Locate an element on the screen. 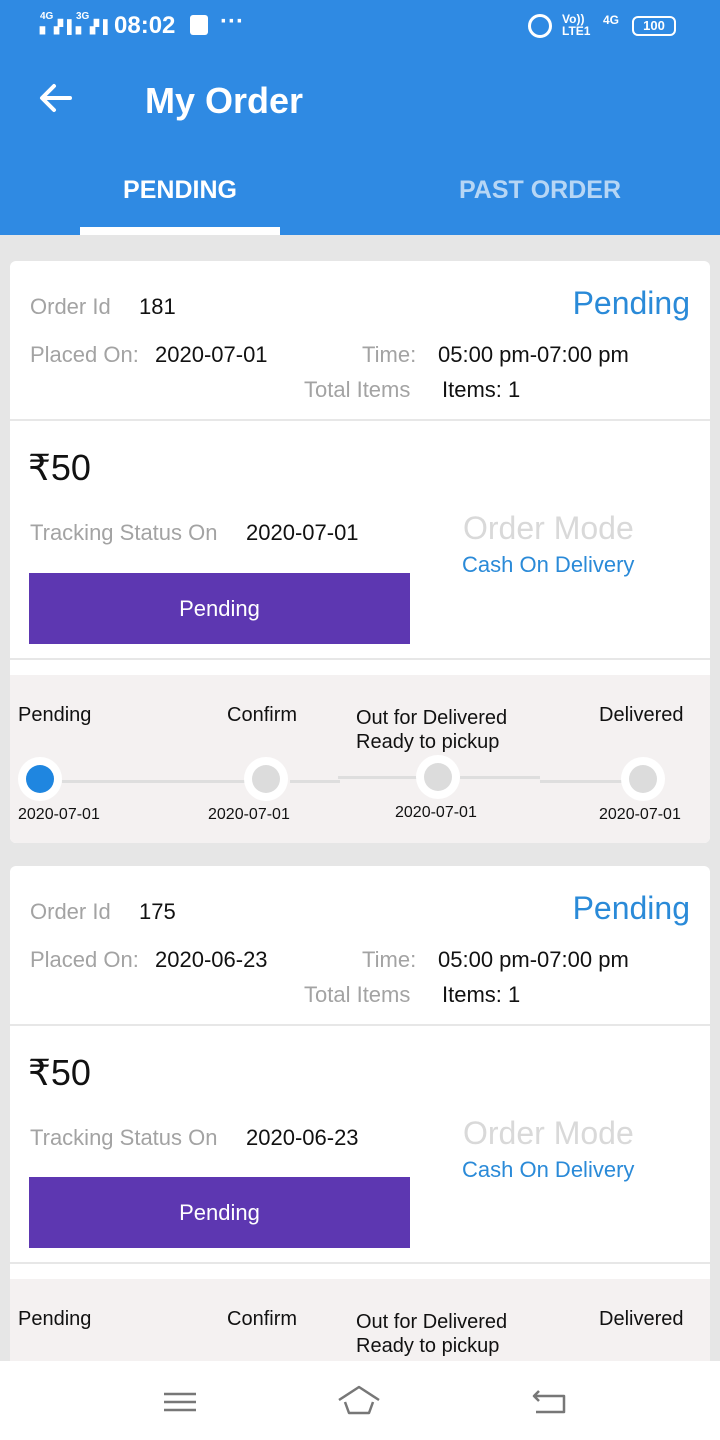  clipboard-check-icon is located at coordinates (199, 25).